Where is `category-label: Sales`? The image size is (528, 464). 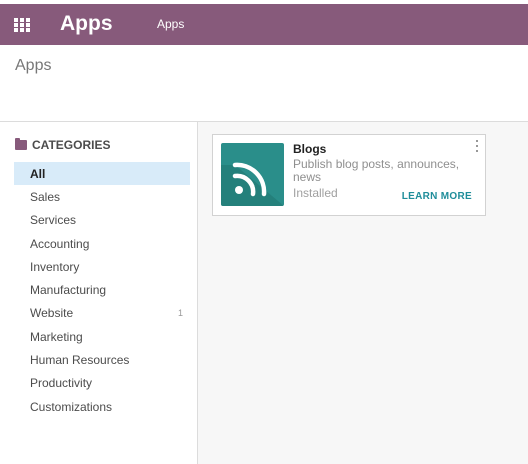 category-label: Sales is located at coordinates (45, 196).